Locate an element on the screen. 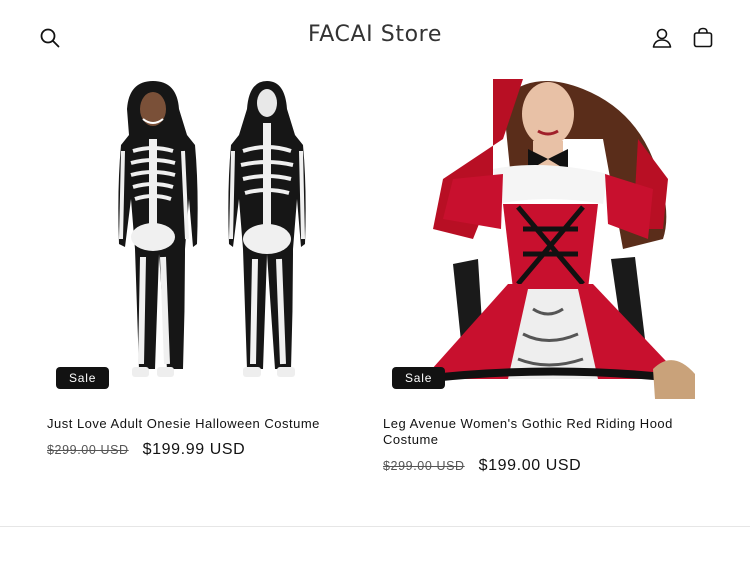  product-title: Just Love Adult Onesie Halloween Costume is located at coordinates (202, 424).